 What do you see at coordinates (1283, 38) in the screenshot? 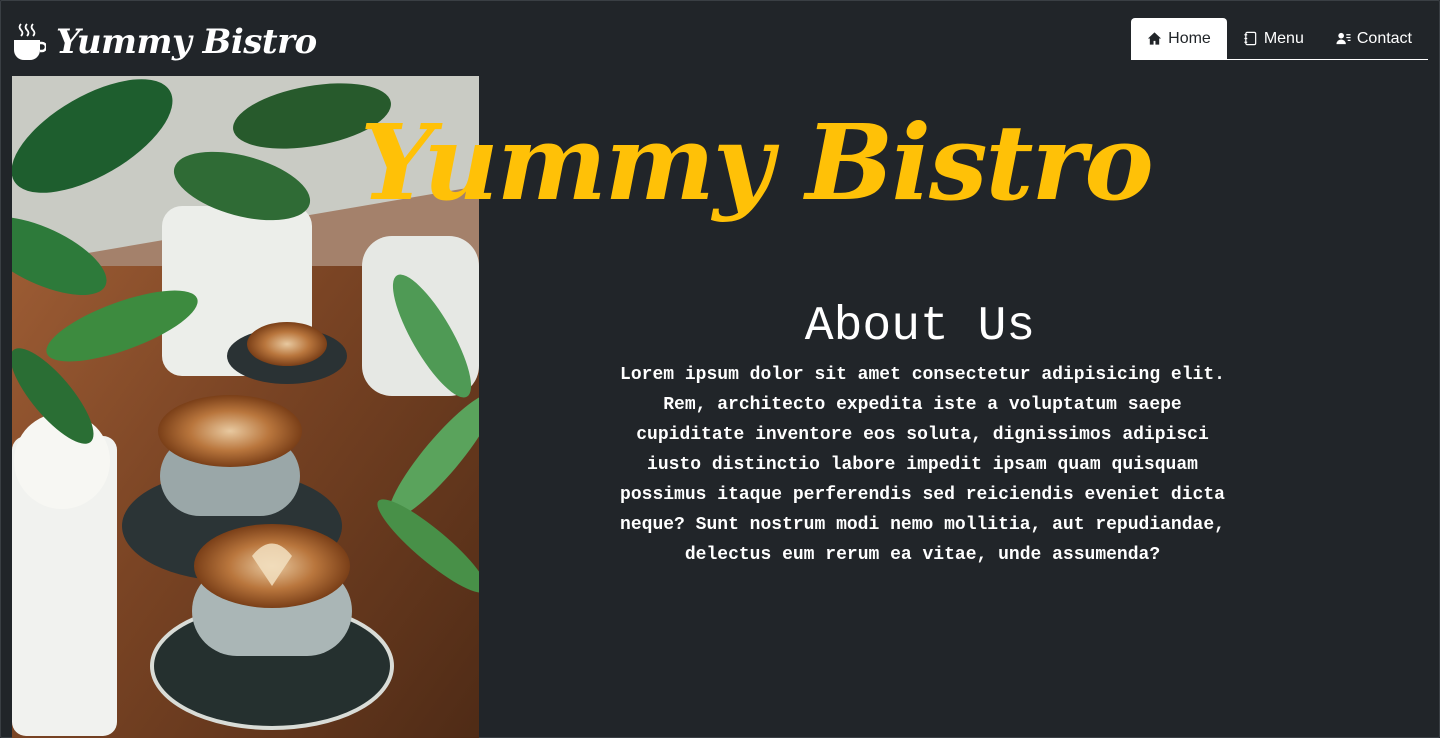
I see `nav-label-menu: Menu` at bounding box center [1283, 38].